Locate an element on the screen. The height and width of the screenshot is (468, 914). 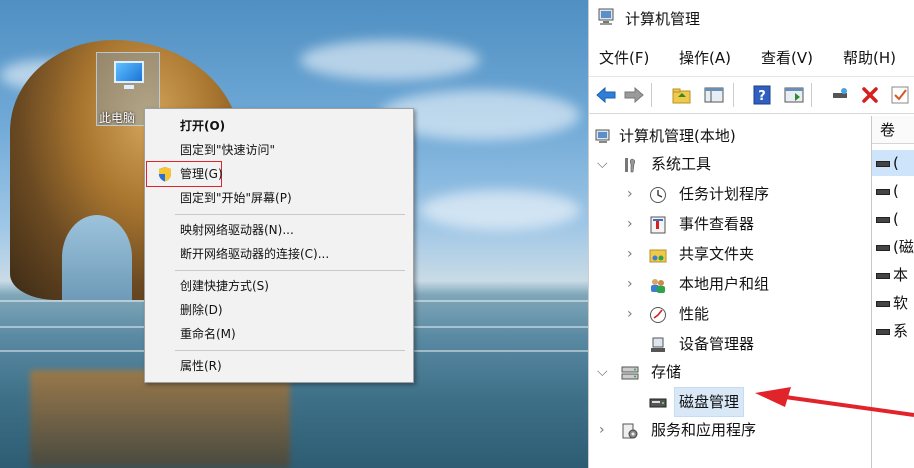
tree-item-event-viewer: › 事件查看器 is located at coordinates (729, 224).